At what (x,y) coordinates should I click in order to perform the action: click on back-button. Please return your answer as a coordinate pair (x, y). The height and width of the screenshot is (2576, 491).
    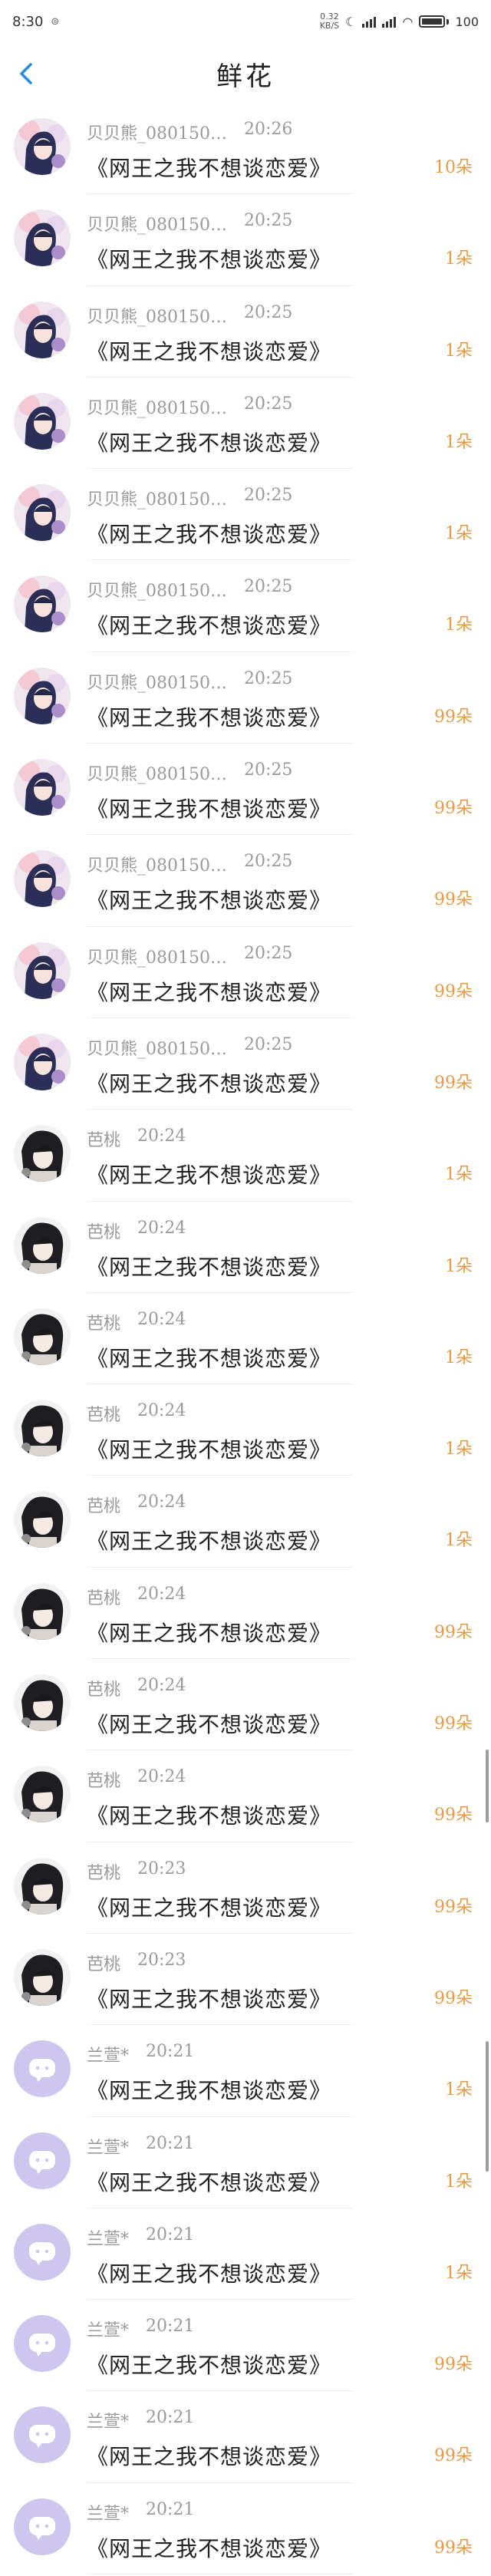
    Looking at the image, I should click on (26, 73).